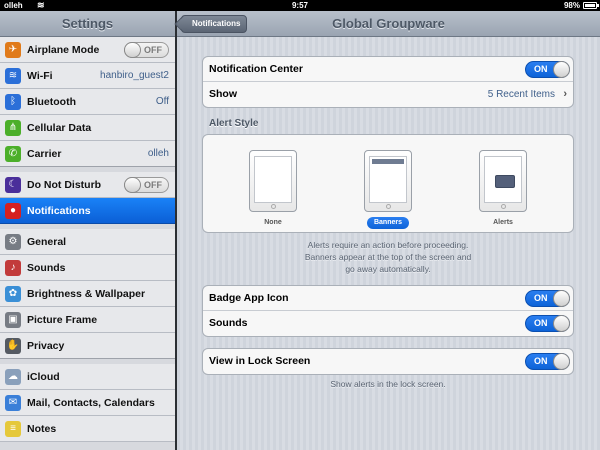 The height and width of the screenshot is (450, 600). I want to click on show-label: Show, so click(223, 94).